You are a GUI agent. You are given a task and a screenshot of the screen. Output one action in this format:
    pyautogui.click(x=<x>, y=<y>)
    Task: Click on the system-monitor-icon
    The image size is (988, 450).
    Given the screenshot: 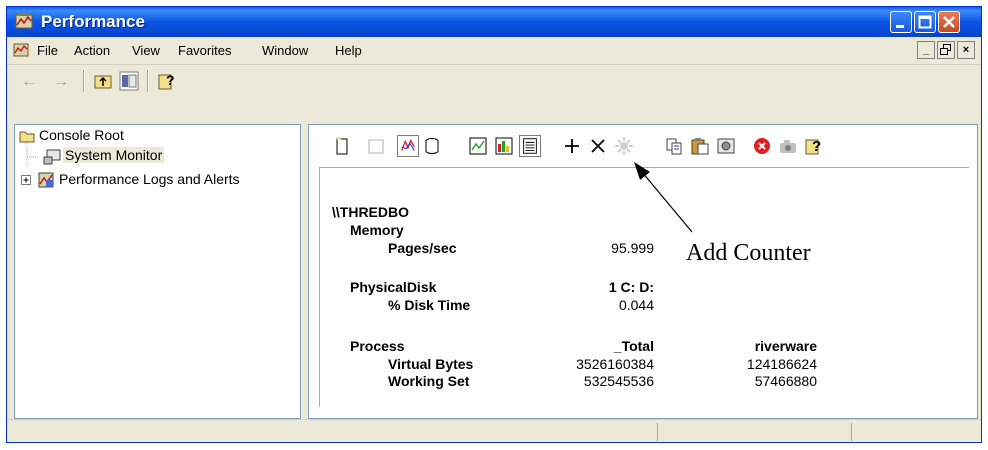 What is the action you would take?
    pyautogui.click(x=52, y=157)
    